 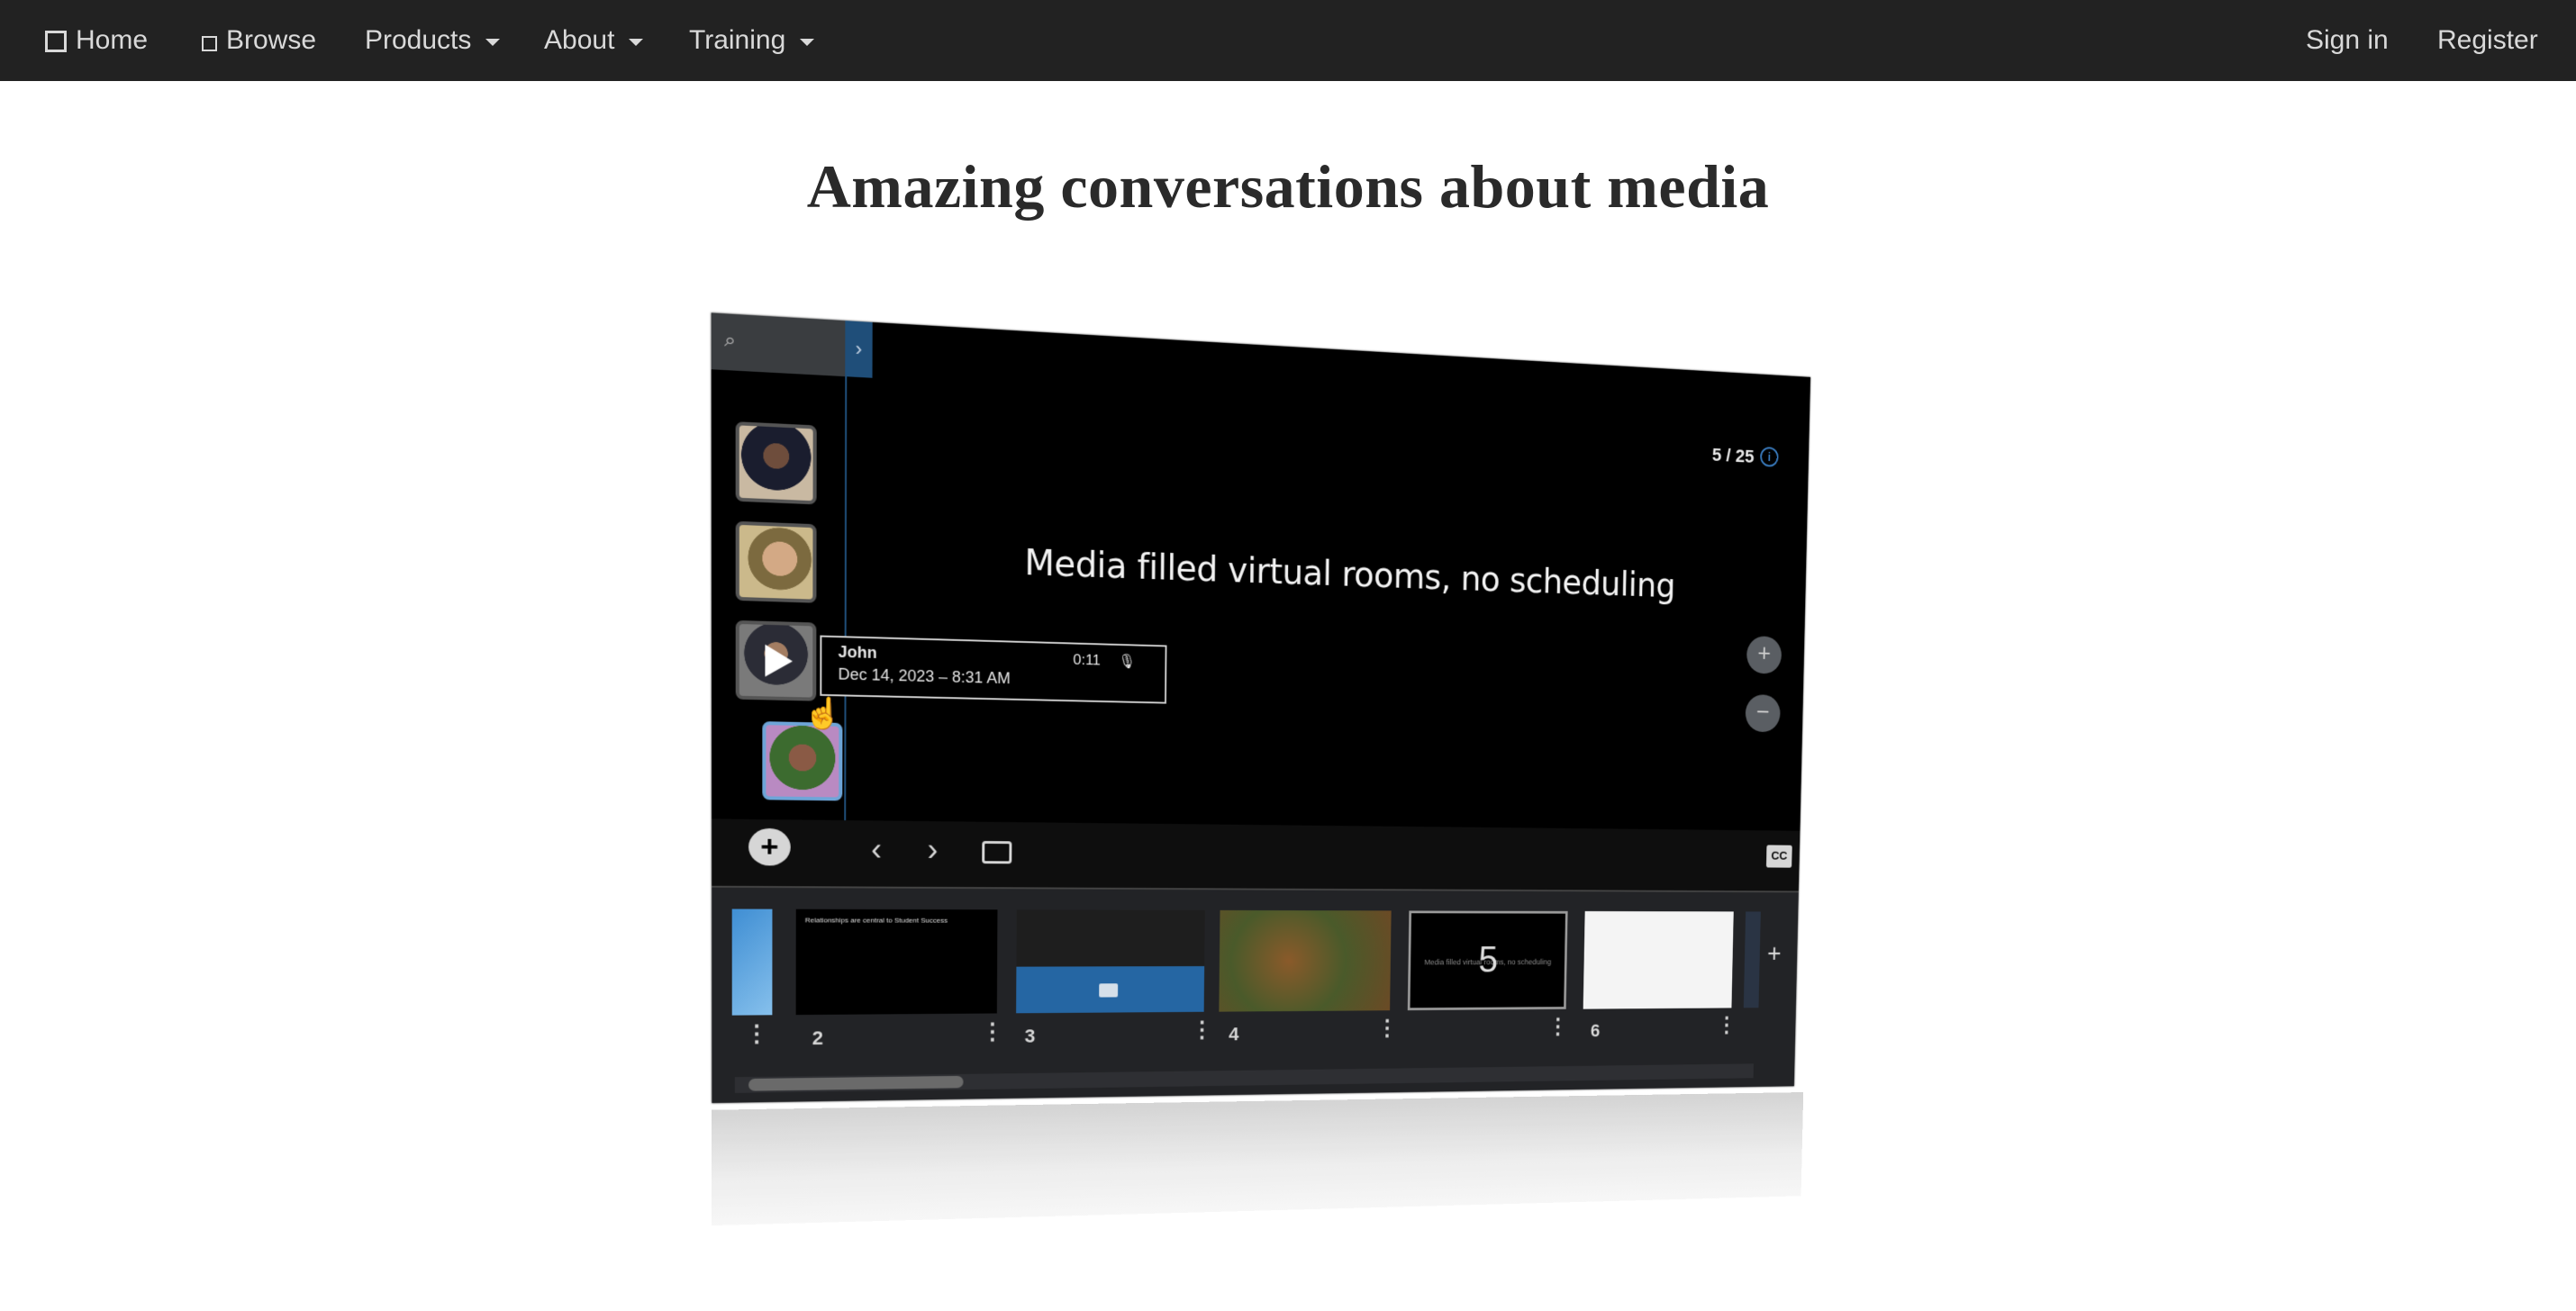 What do you see at coordinates (1109, 990) in the screenshot?
I see `video-camera-icon` at bounding box center [1109, 990].